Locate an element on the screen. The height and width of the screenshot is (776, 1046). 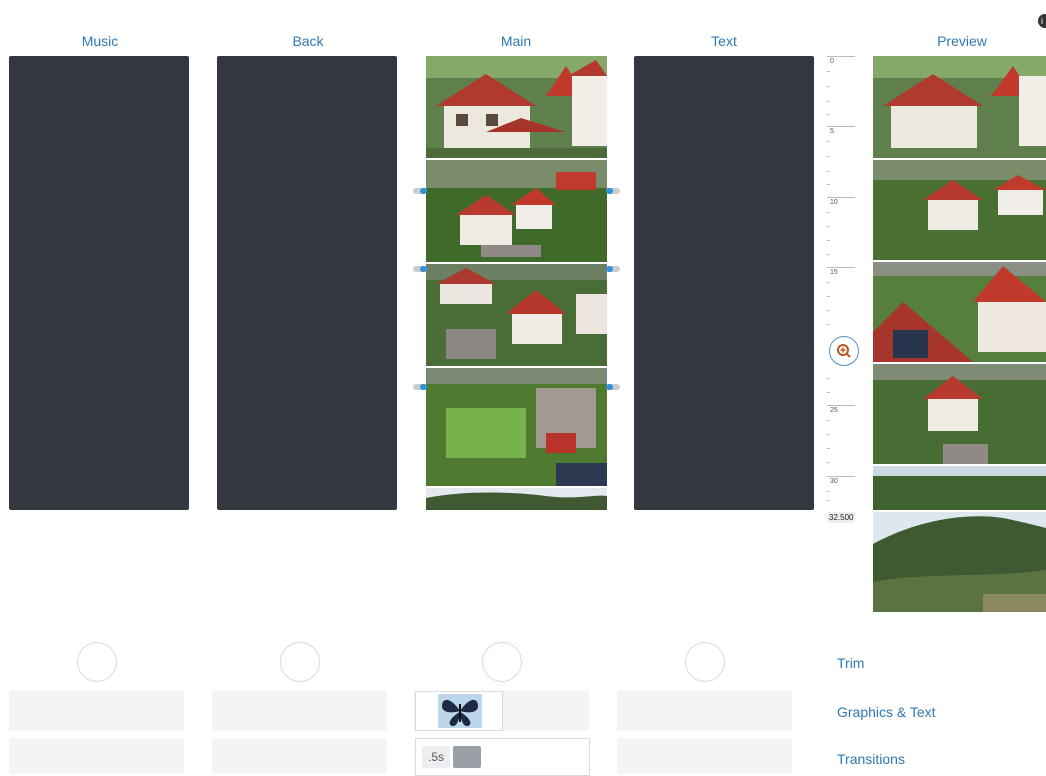
ruler-end-value: 32.500 is located at coordinates (841, 517).